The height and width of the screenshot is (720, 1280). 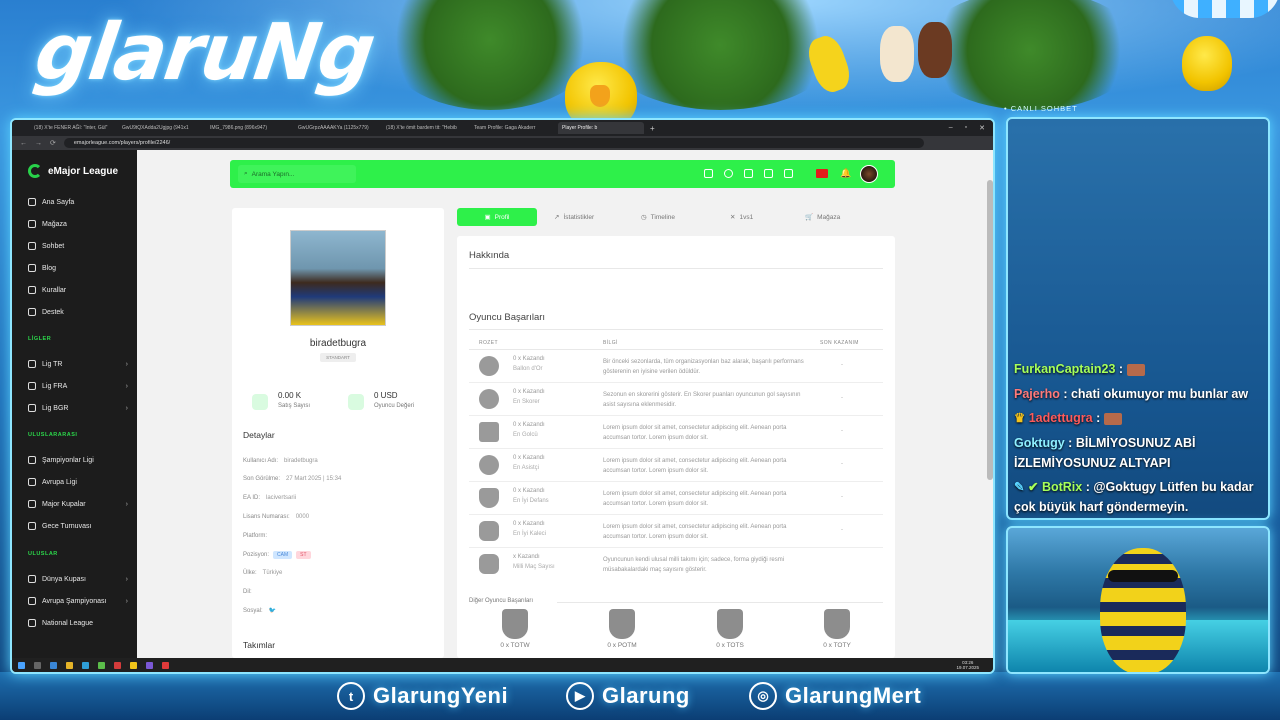 What do you see at coordinates (83, 171) in the screenshot?
I see `brand-name: eMajor League` at bounding box center [83, 171].